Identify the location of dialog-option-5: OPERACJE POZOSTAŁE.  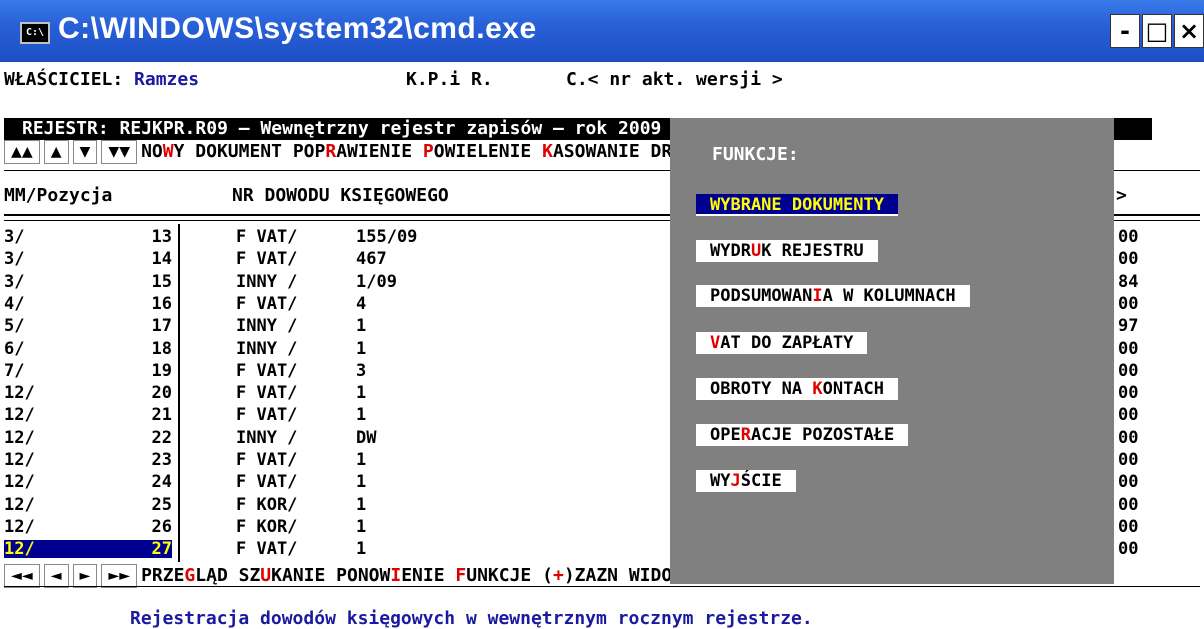
(802, 435).